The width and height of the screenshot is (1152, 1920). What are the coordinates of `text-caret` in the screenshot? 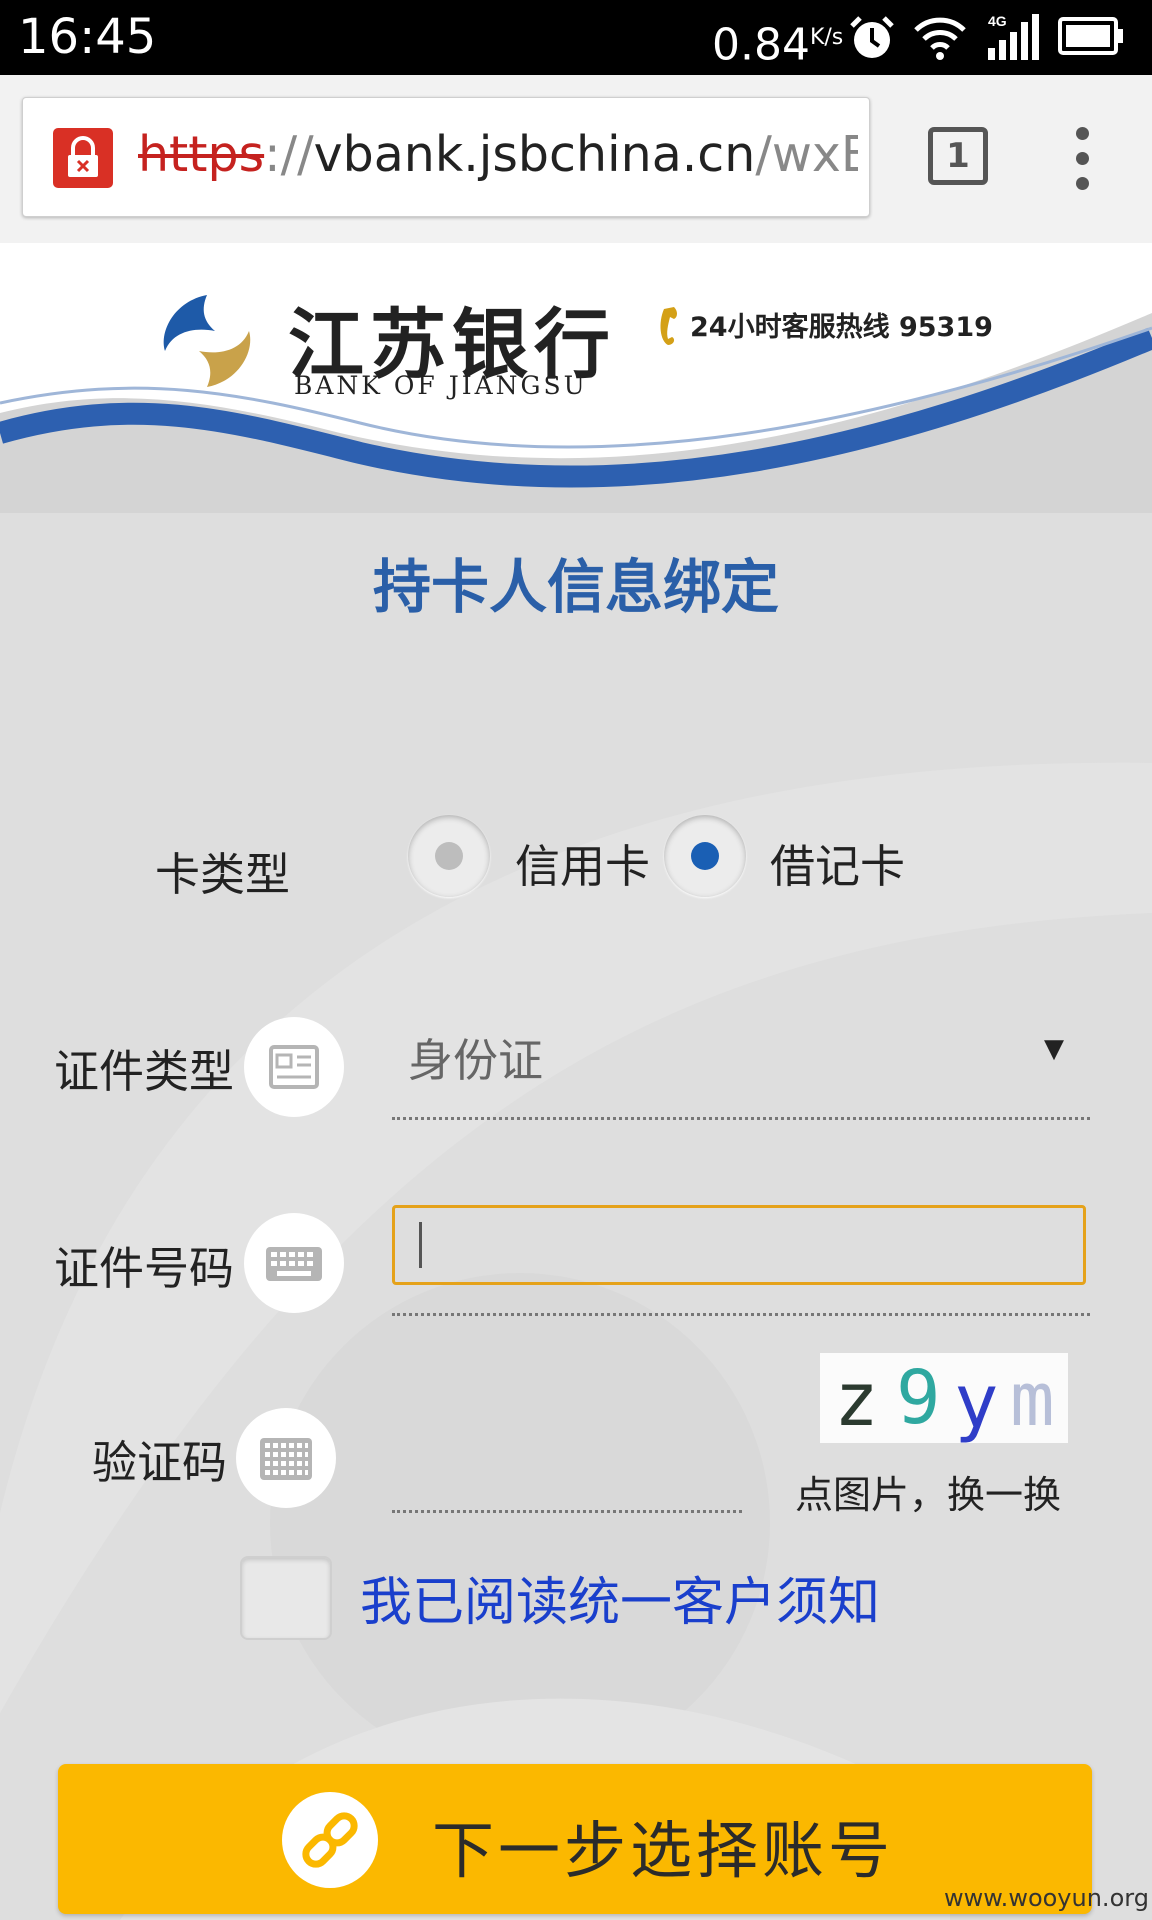 It's located at (420, 1245).